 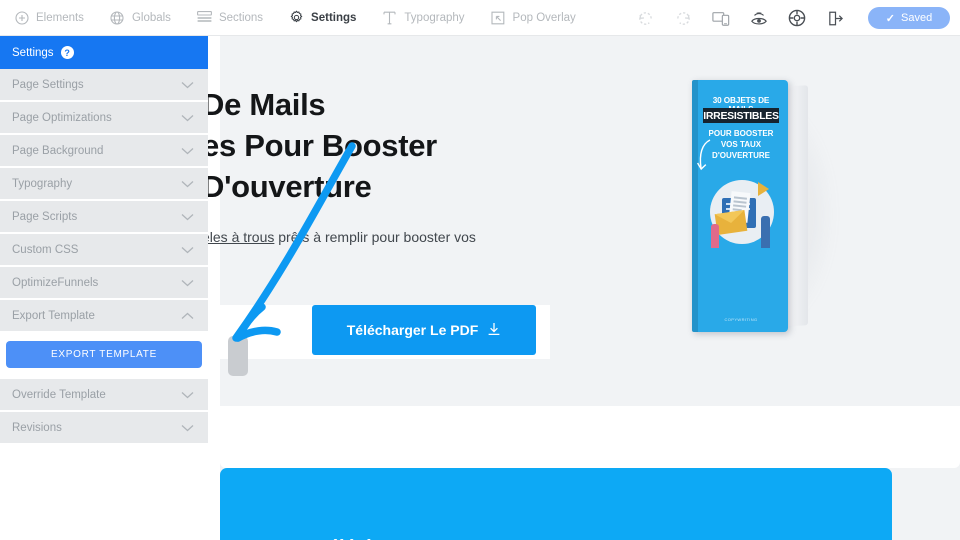 I want to click on sidebar-item-optimizefunnels: OptimizeFunnels, so click(x=104, y=283).